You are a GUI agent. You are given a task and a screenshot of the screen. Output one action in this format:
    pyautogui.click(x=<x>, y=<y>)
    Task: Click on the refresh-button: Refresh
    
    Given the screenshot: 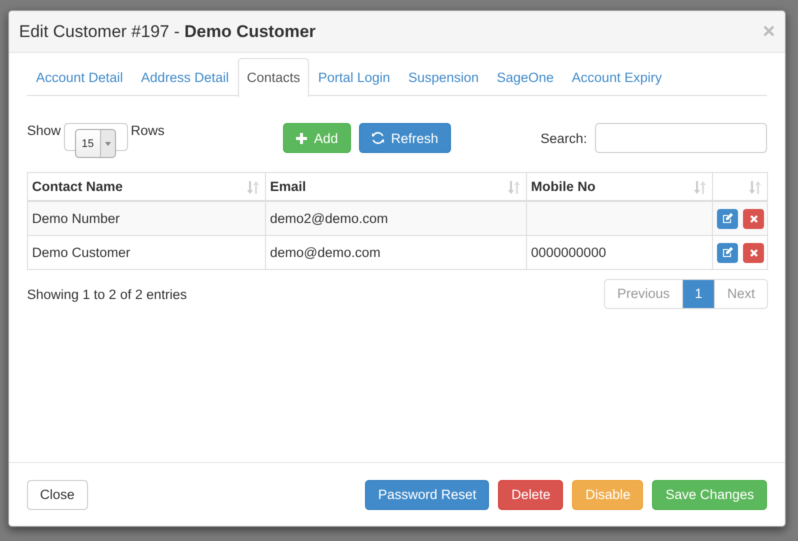 What is the action you would take?
    pyautogui.click(x=405, y=138)
    